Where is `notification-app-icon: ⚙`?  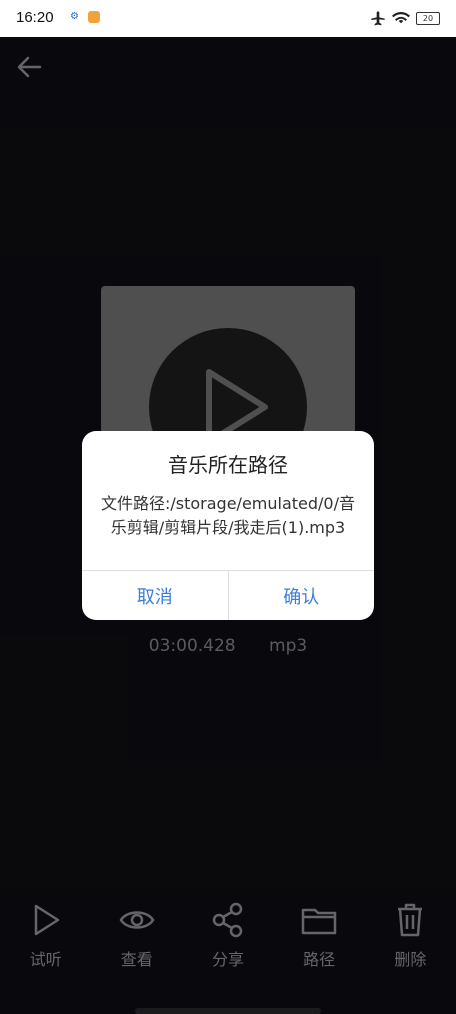
notification-app-icon: ⚙ is located at coordinates (74, 16).